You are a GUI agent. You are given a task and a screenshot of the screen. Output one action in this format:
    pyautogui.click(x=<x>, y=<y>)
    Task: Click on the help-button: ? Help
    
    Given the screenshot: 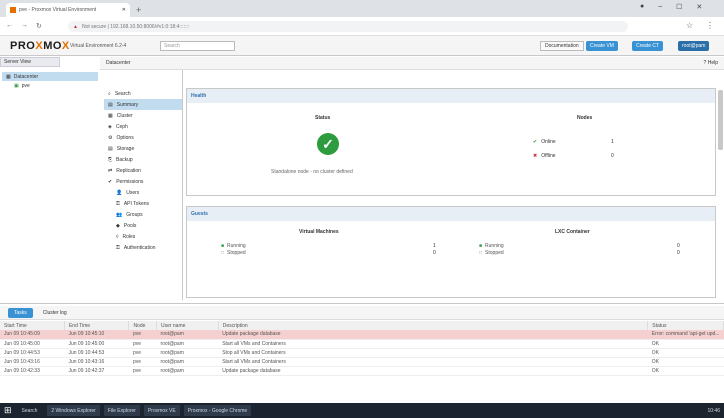 What is the action you would take?
    pyautogui.click(x=711, y=63)
    